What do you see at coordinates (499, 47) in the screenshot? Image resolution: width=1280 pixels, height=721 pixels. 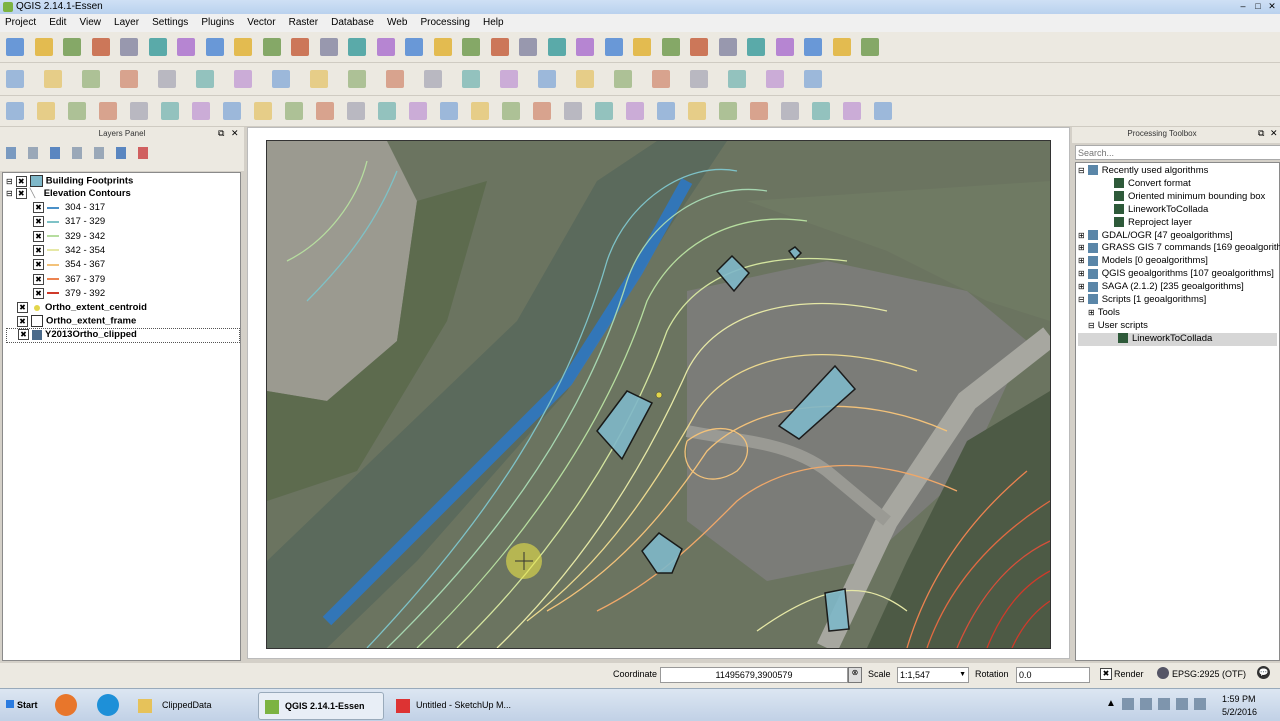 I see `refresh-icon` at bounding box center [499, 47].